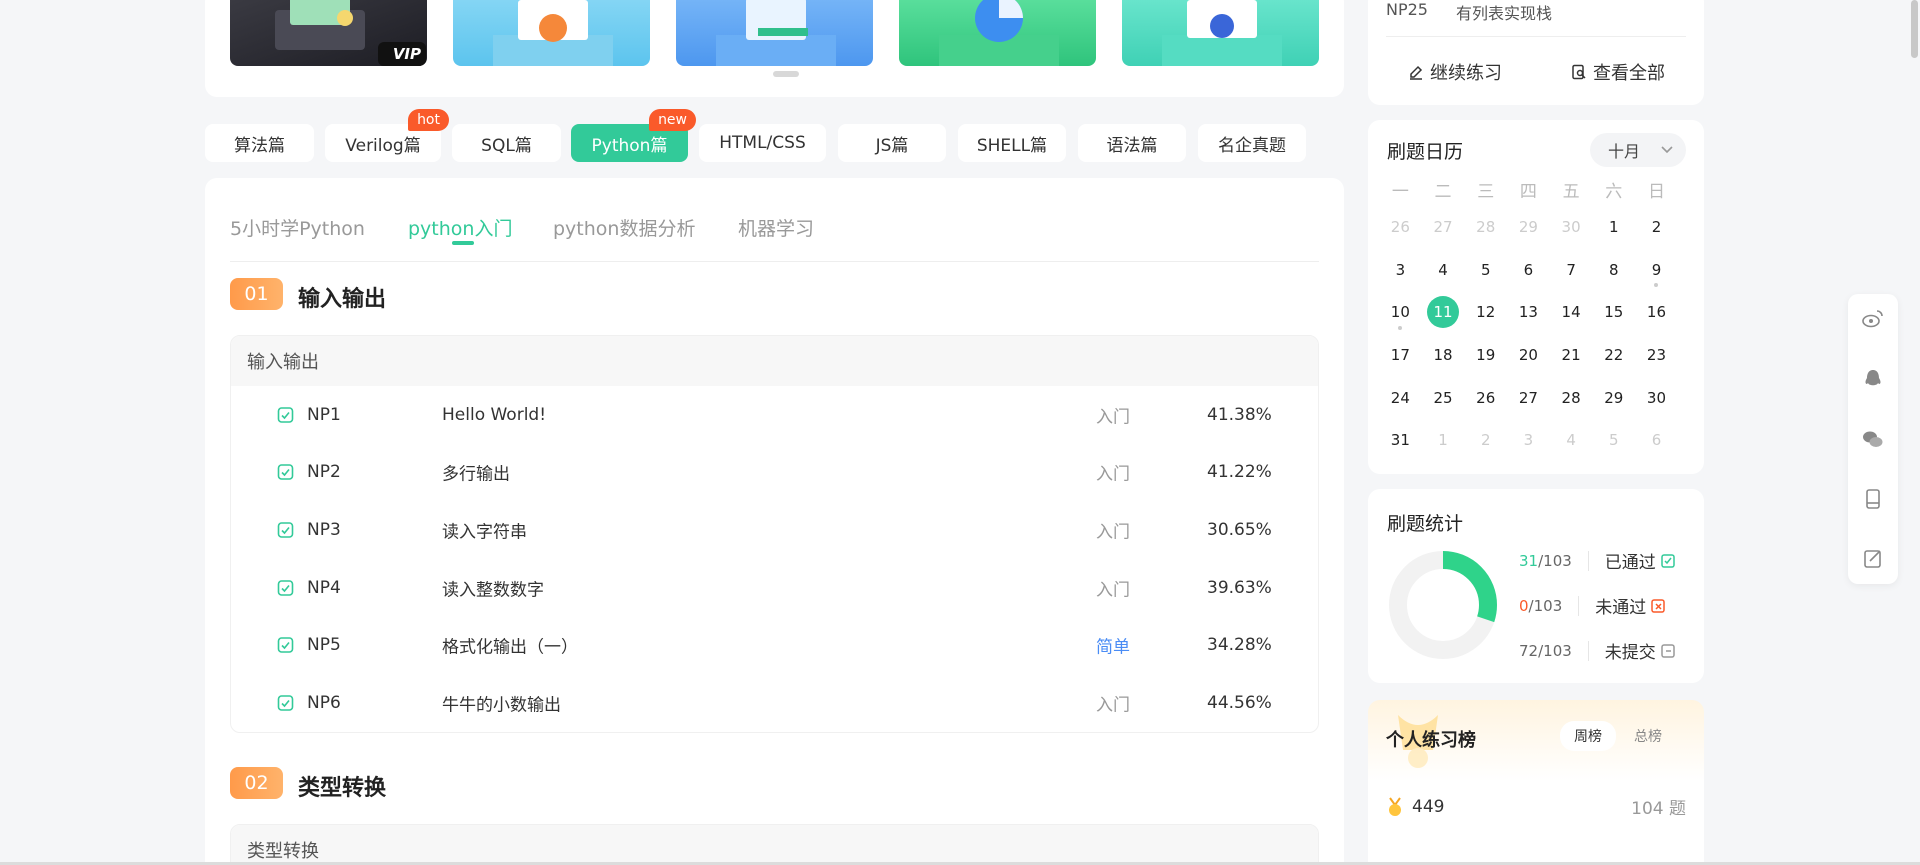 The height and width of the screenshot is (865, 1920). I want to click on banner-image-1: VIP, so click(328, 33).